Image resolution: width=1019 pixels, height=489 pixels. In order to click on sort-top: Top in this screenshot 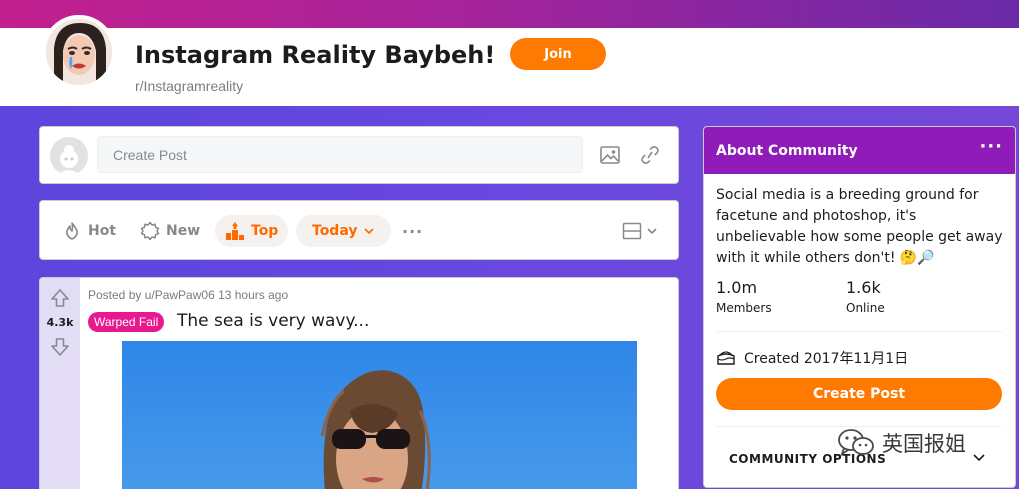, I will do `click(252, 231)`.